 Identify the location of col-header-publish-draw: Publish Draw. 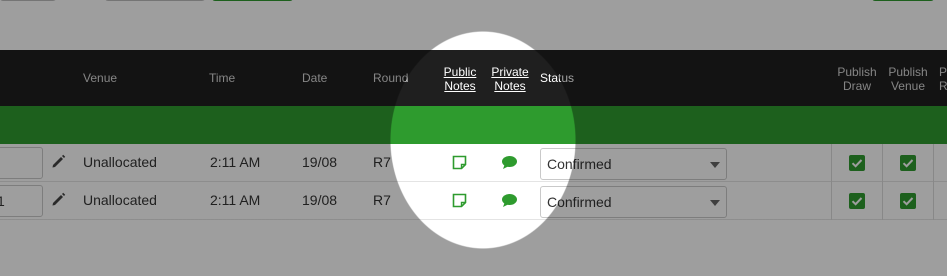
(857, 79).